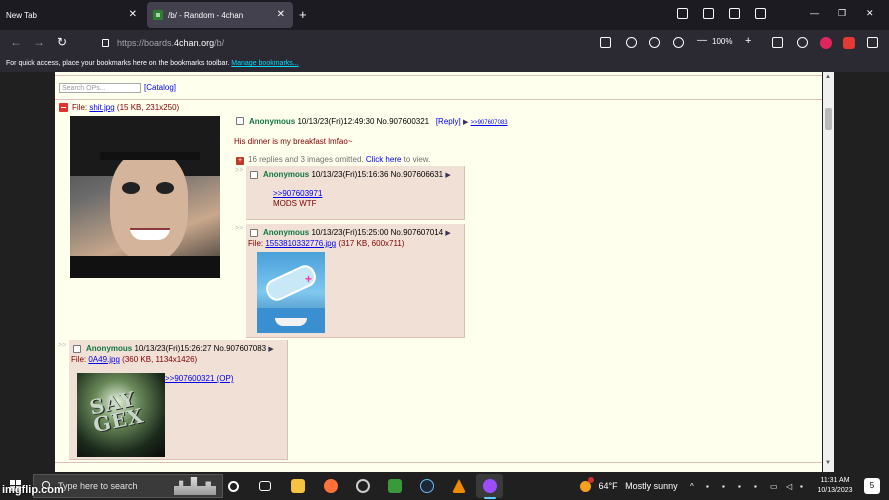 The image size is (889, 500). Describe the element at coordinates (336, 121) in the screenshot. I see `post-datetime: 10/13/23(Fri)12:49:30` at that location.